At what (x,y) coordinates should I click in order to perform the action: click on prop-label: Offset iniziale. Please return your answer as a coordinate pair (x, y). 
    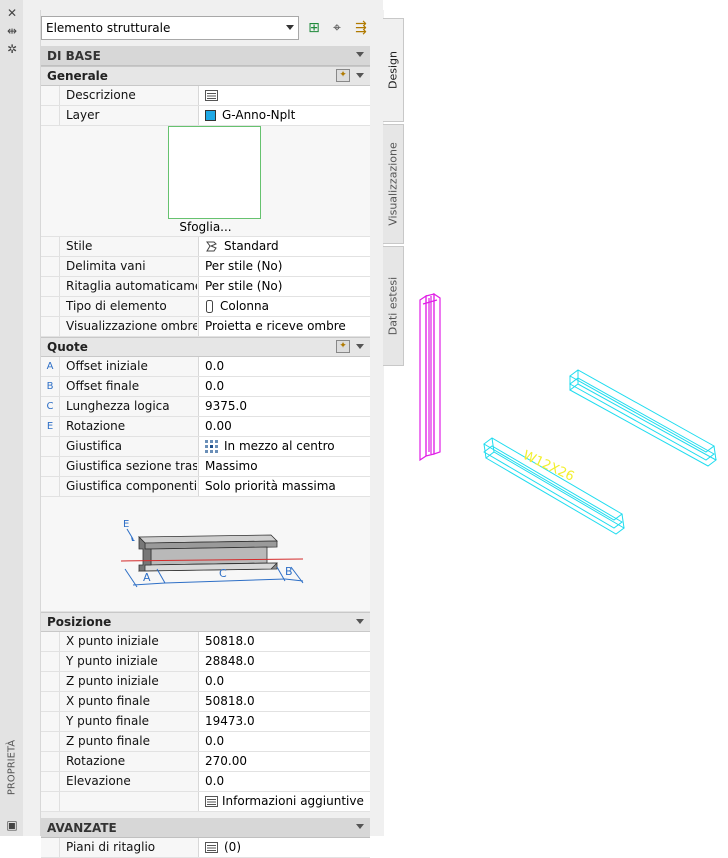
    Looking at the image, I should click on (128, 366).